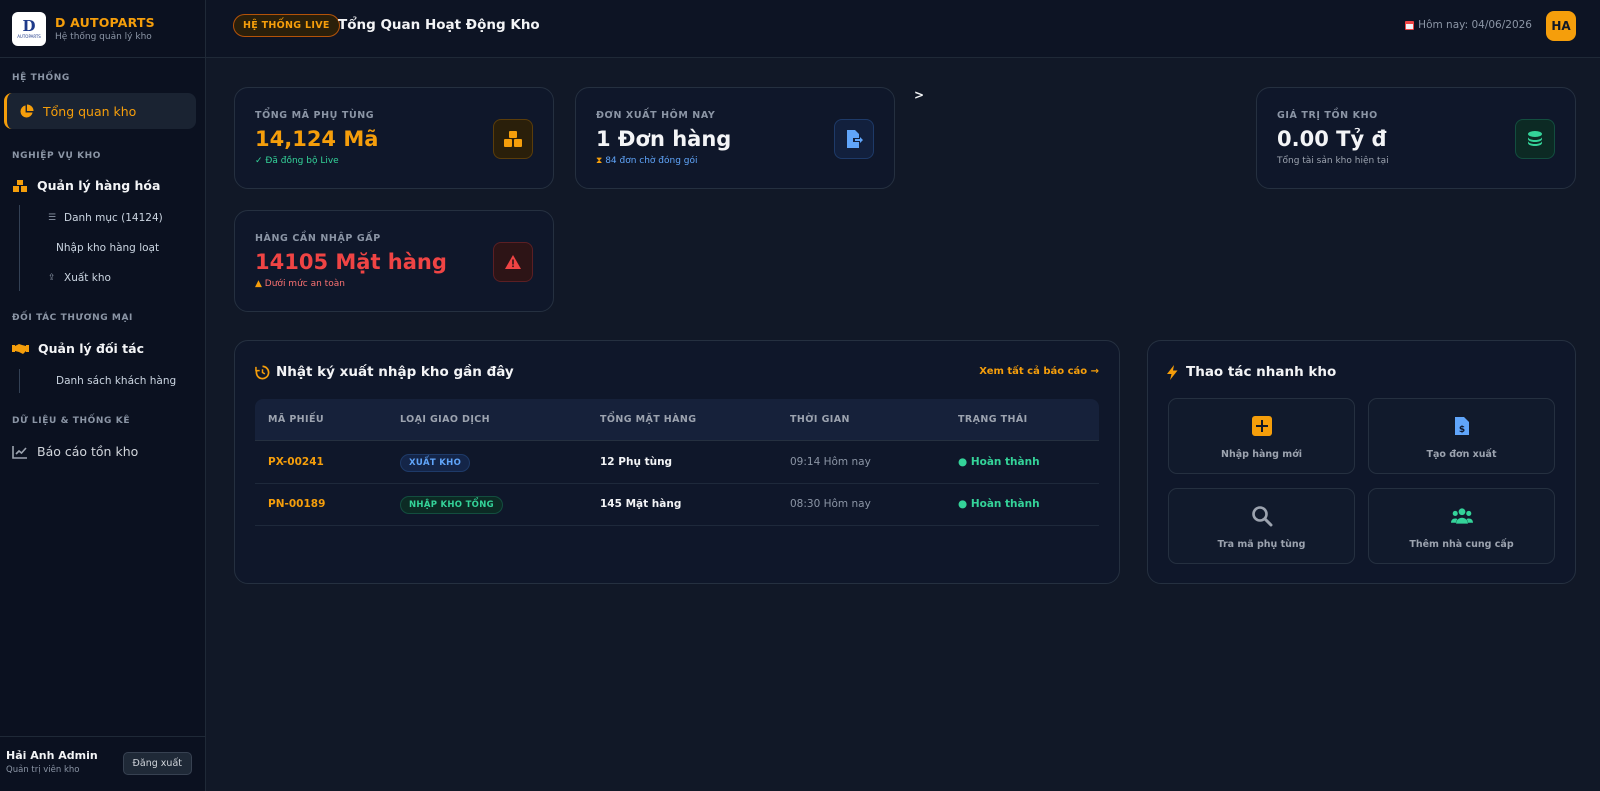  I want to click on transaction-type-badge: XUẤT KHO, so click(435, 463).